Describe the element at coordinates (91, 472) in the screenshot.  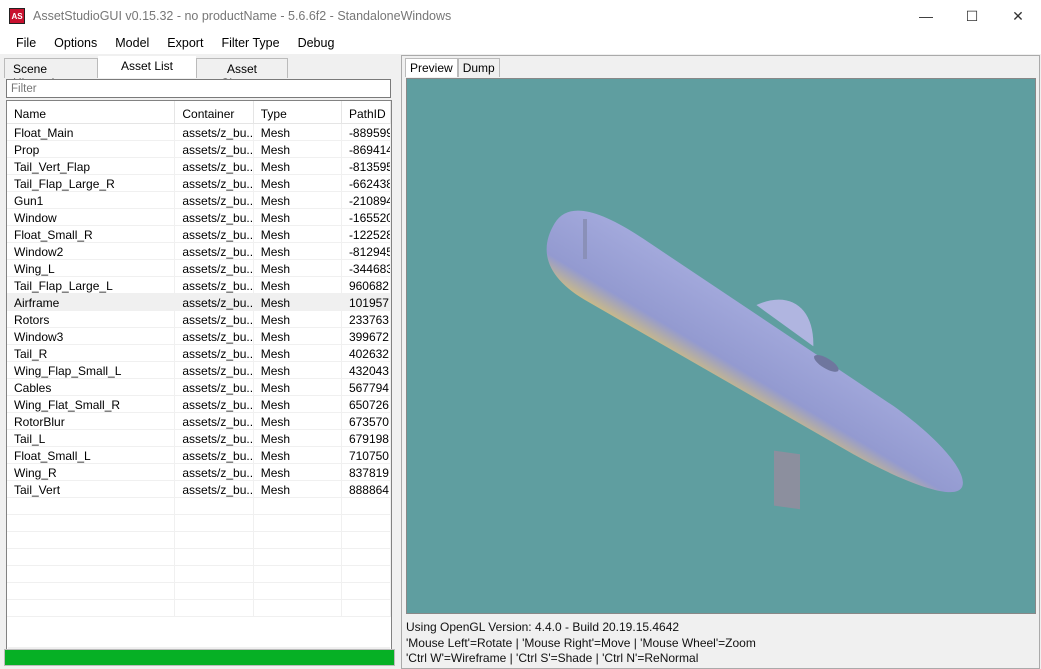
I see `cell-name: Wing_R` at that location.